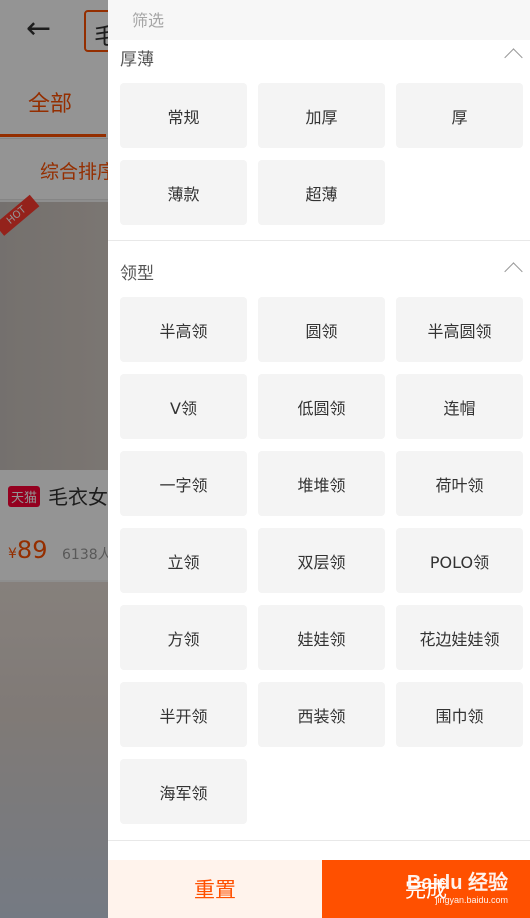 The height and width of the screenshot is (918, 530). I want to click on filter-option: 双层领, so click(321, 560).